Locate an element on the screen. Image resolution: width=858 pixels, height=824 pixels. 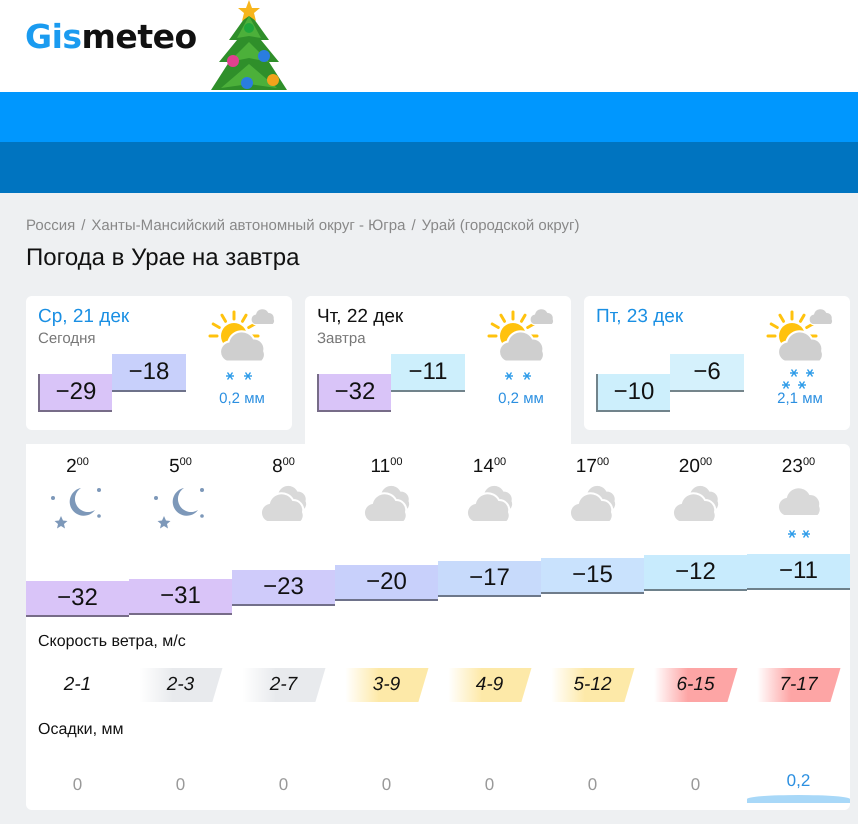
max-temperature: −6 is located at coordinates (707, 373).